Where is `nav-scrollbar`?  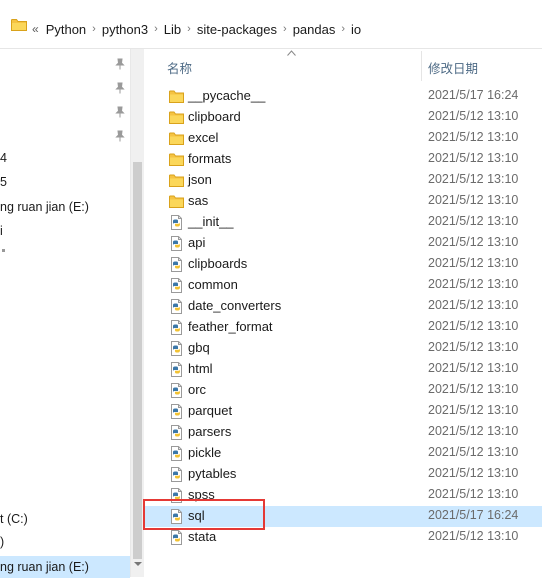 nav-scrollbar is located at coordinates (137, 313).